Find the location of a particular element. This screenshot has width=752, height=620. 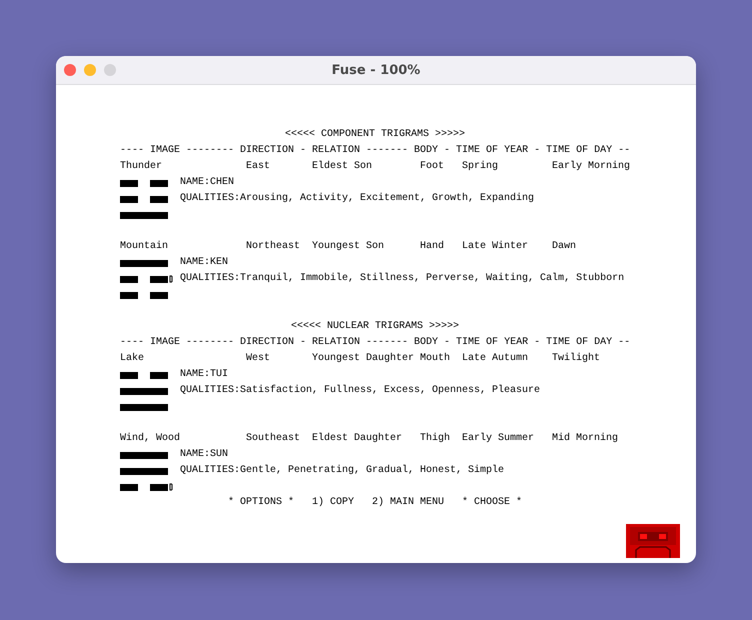

season-text: Late Autumn is located at coordinates (495, 358).